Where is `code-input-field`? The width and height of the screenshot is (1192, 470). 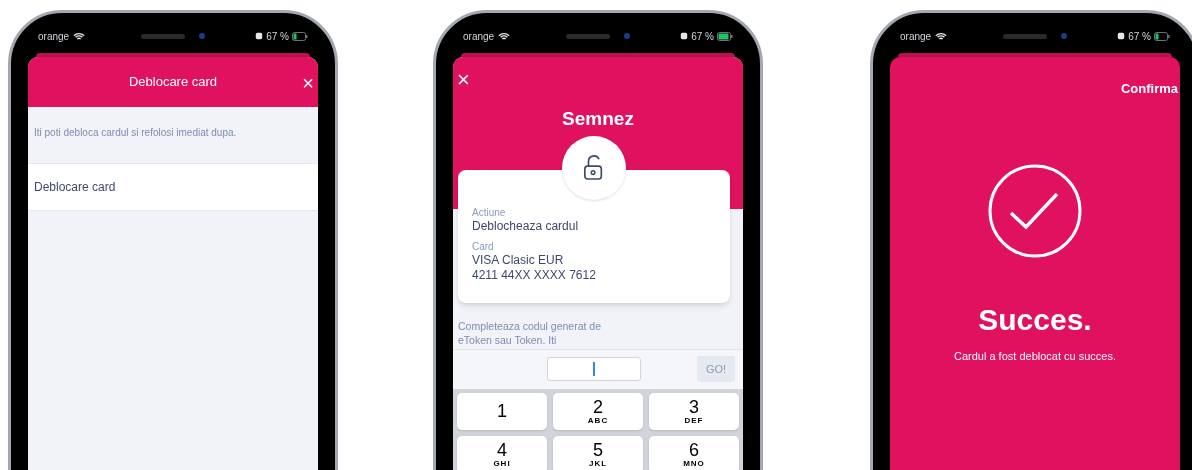 code-input-field is located at coordinates (594, 369).